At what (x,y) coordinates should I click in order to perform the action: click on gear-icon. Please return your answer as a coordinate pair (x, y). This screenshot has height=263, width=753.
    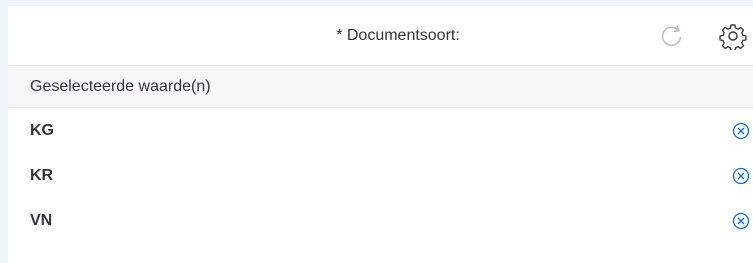
    Looking at the image, I should click on (733, 37).